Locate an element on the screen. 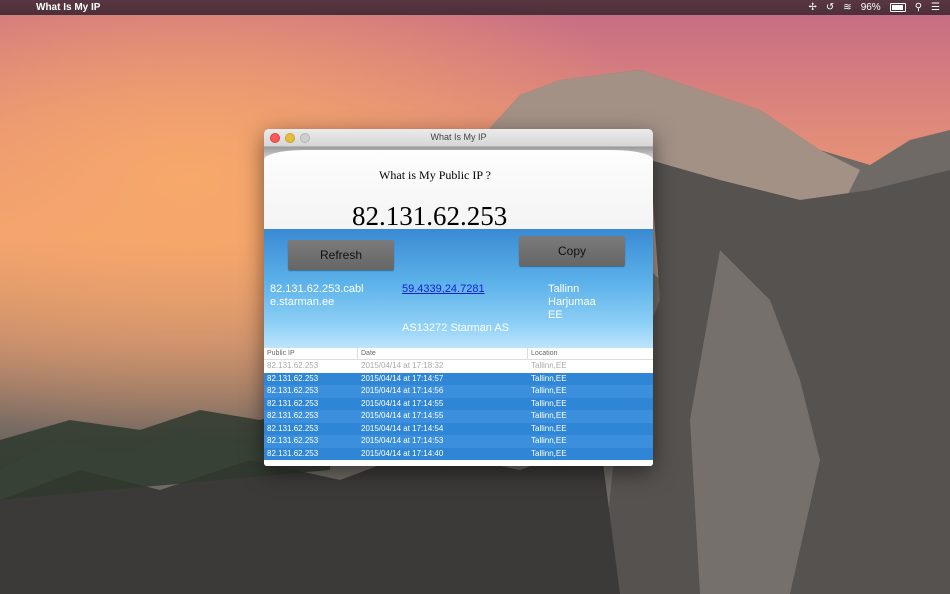 This screenshot has width=950, height=594. cell-date: 2015/04/14 at 17:18:32 is located at coordinates (402, 365).